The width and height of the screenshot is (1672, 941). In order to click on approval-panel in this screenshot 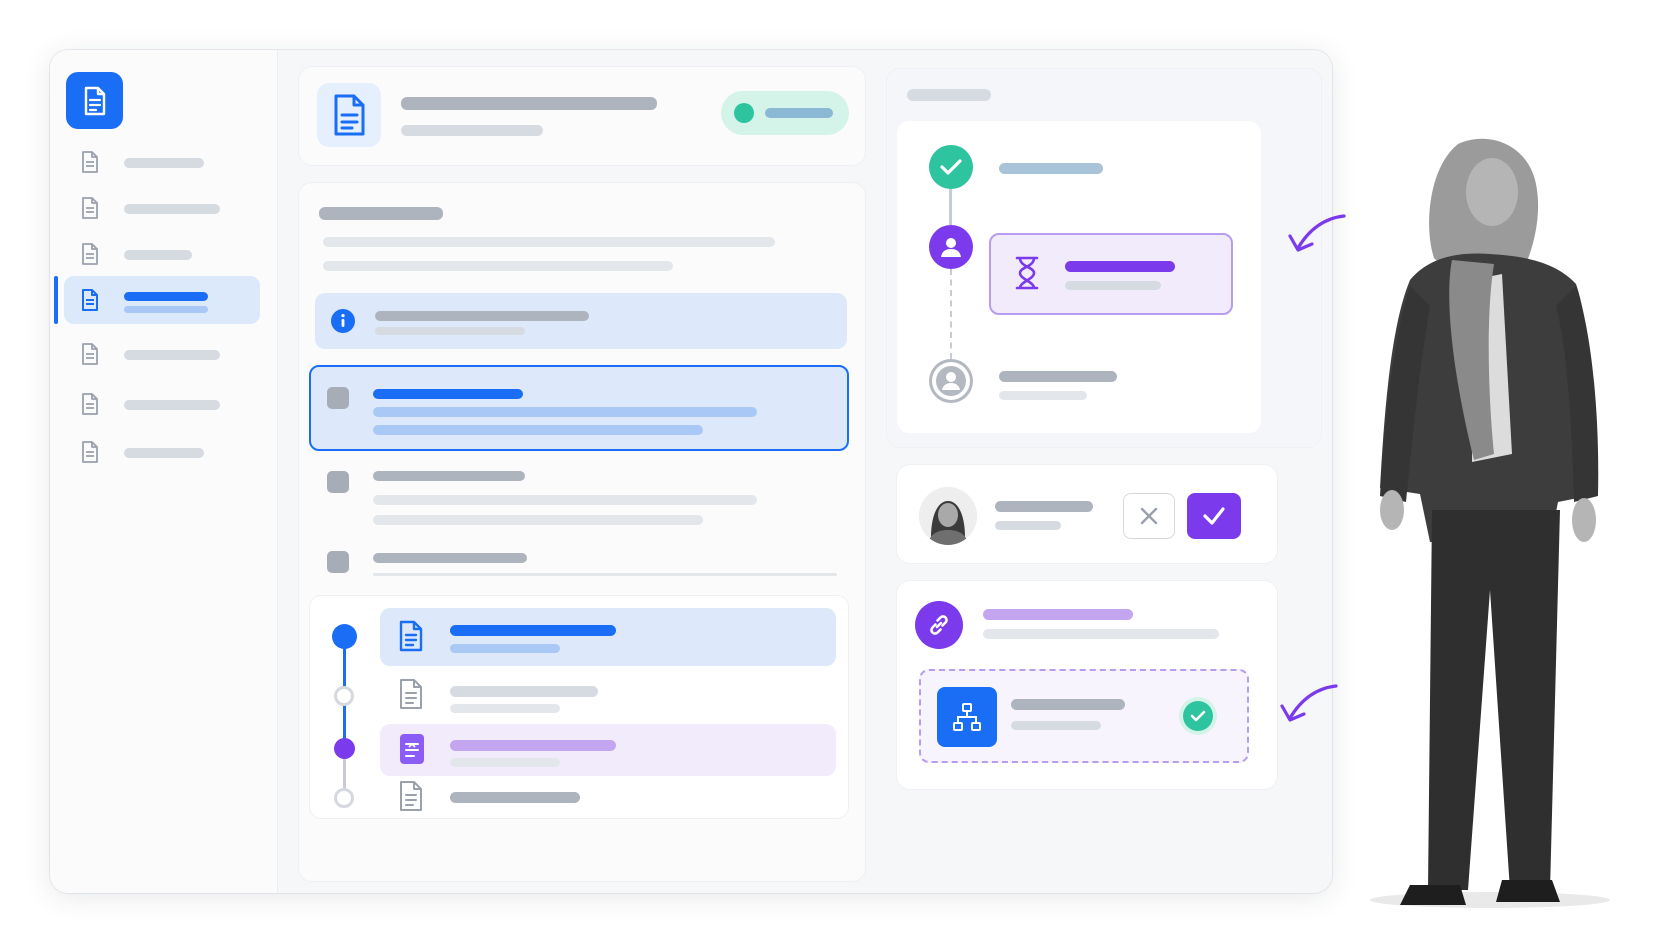, I will do `click(1104, 258)`.